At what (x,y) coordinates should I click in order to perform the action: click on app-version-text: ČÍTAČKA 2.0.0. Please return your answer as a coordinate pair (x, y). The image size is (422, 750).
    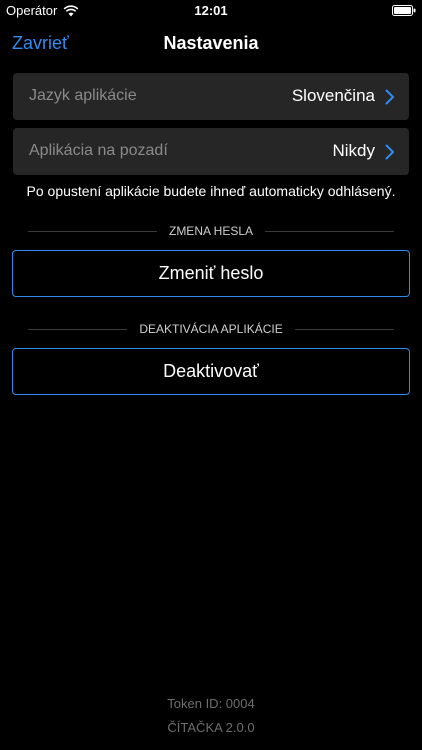
    Looking at the image, I should click on (211, 727).